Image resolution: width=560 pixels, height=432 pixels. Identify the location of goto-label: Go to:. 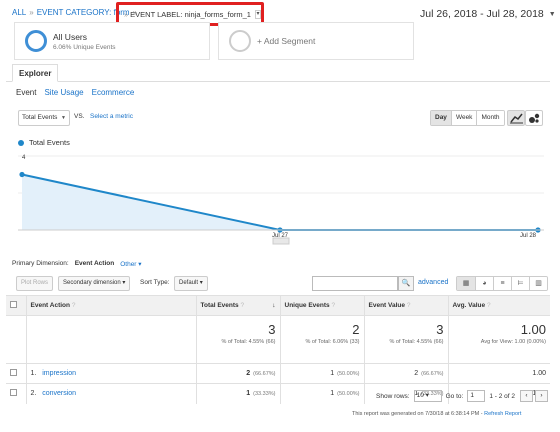
(454, 396).